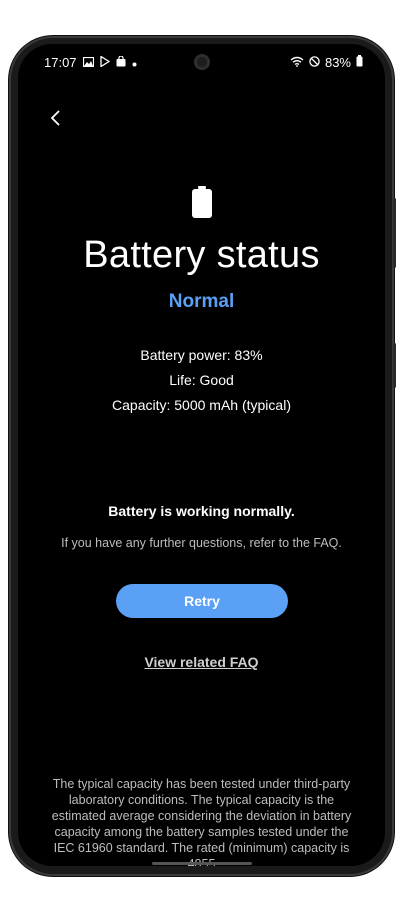 The image size is (404, 910). What do you see at coordinates (60, 62) in the screenshot?
I see `clock: 17:07` at bounding box center [60, 62].